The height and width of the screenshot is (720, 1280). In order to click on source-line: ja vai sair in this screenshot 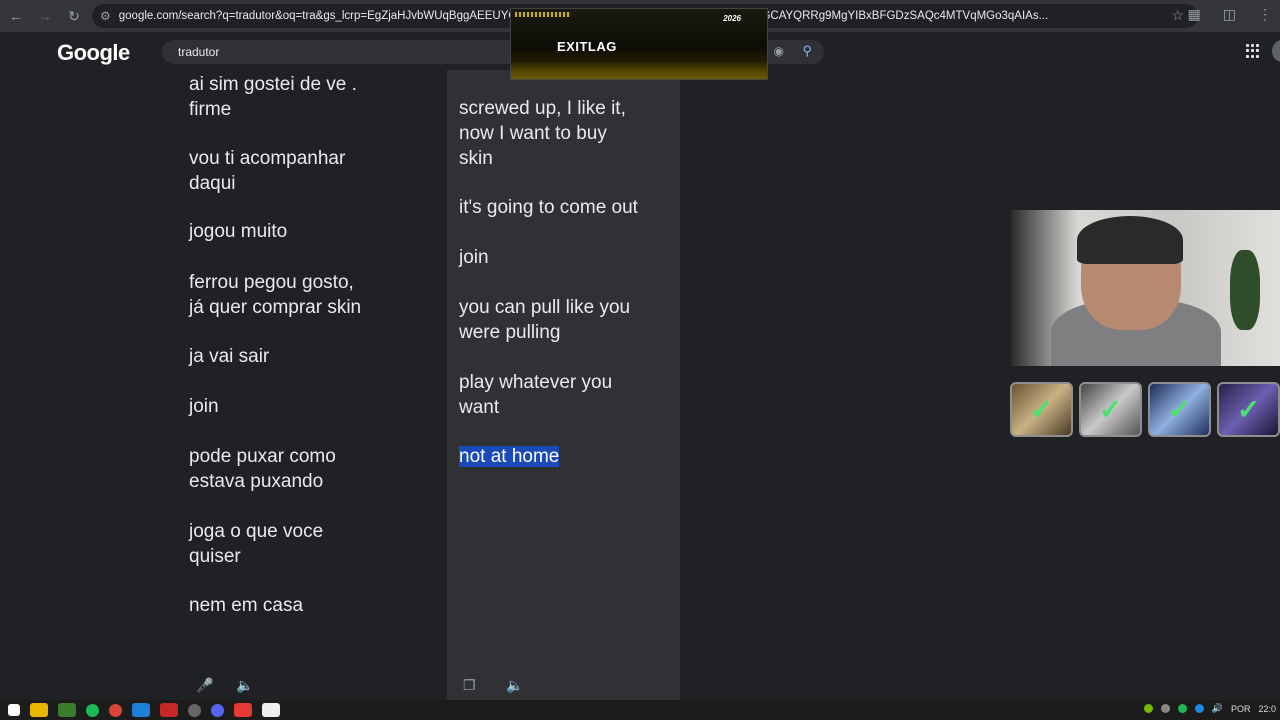, I will do `click(229, 356)`.